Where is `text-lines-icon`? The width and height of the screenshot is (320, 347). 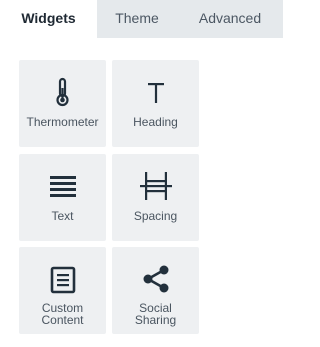
text-lines-icon is located at coordinates (62, 186).